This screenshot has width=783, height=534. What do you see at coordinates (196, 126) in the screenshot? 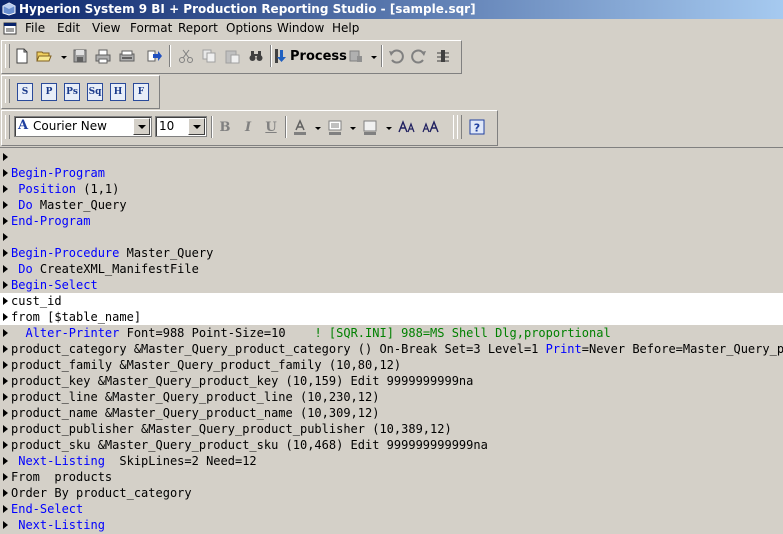
I see `font-size-dropdown` at bounding box center [196, 126].